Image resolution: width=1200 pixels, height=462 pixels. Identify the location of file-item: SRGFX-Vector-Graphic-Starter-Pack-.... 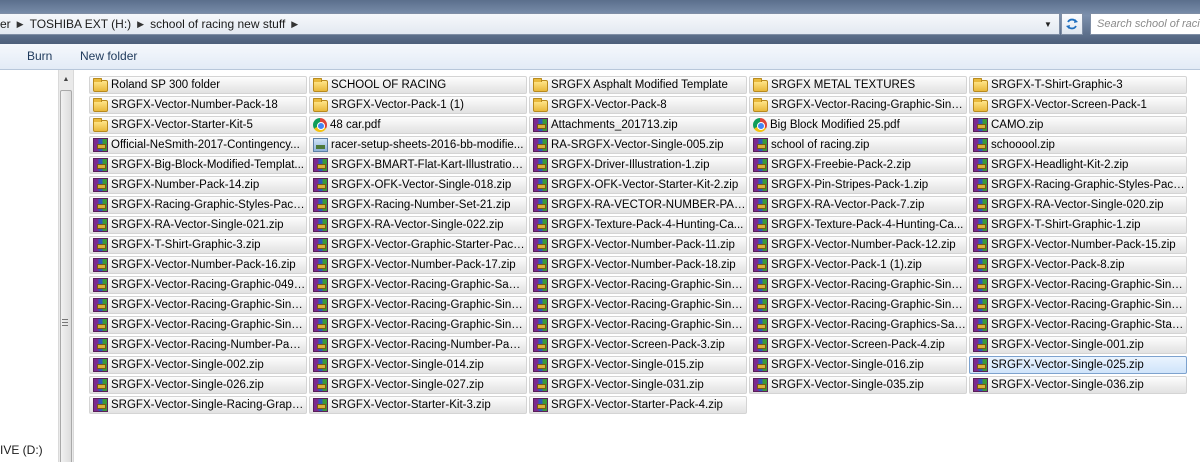
(418, 245).